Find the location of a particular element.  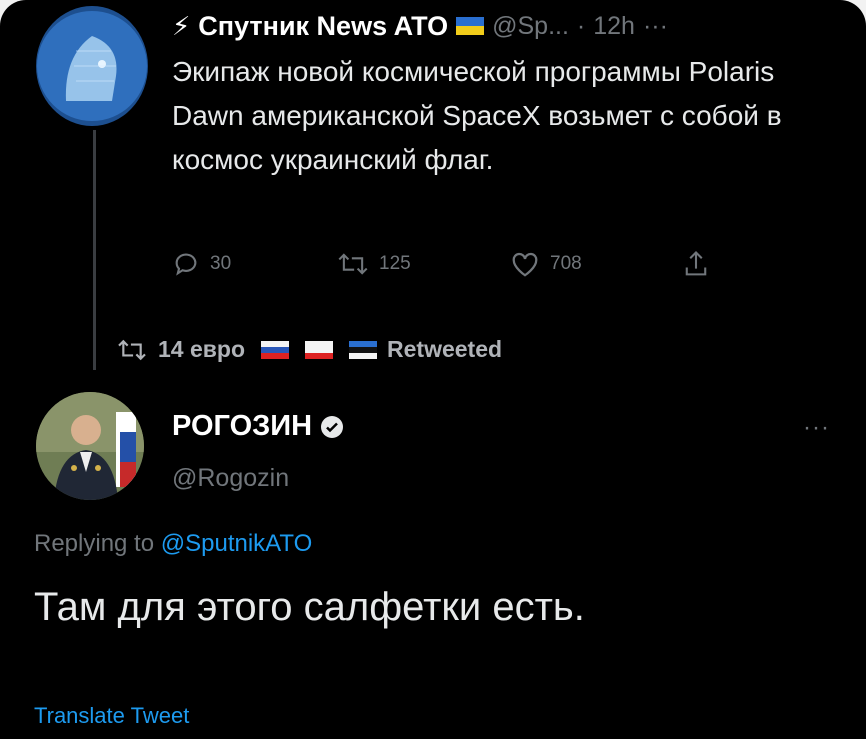

display-name: РОГОЗИН is located at coordinates (258, 426).